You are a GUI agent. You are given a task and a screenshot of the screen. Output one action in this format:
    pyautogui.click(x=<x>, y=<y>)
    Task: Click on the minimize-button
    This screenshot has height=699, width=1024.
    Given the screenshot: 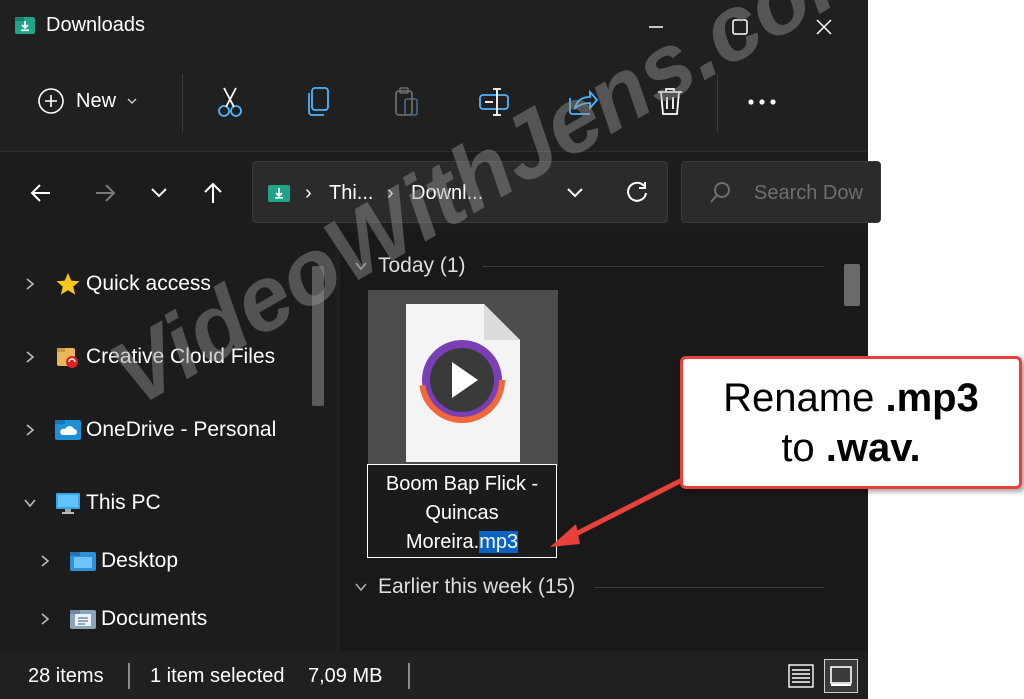 What is the action you would take?
    pyautogui.click(x=656, y=27)
    